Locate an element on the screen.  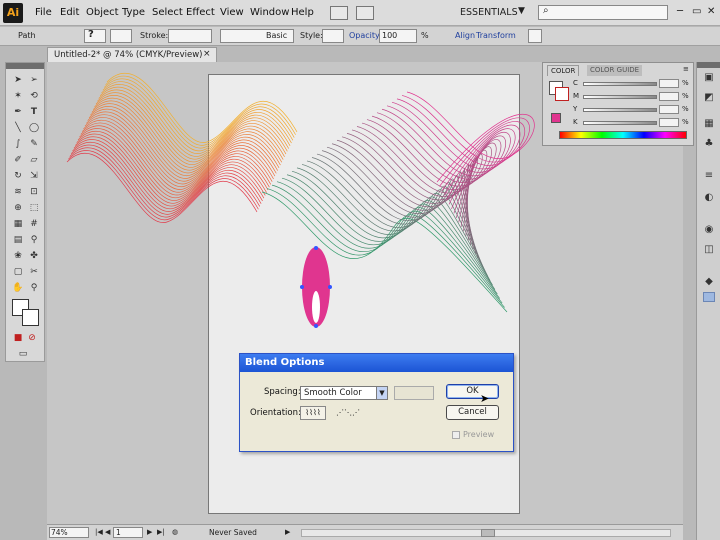
direct-selection-tool-icon: ➢ is located at coordinates (34, 80).